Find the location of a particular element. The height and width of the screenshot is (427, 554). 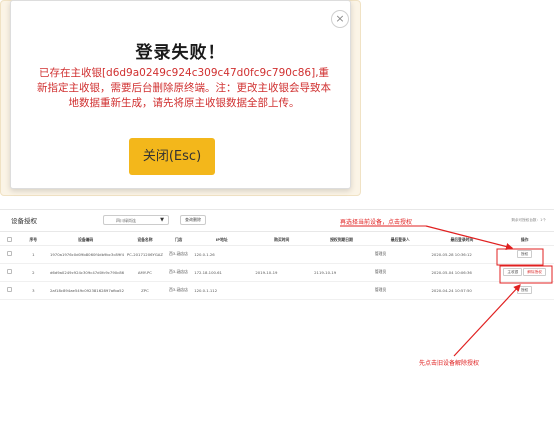

cell-code: d6d9a0249c924c309c47d0fc9c790c86 is located at coordinates (85, 272).